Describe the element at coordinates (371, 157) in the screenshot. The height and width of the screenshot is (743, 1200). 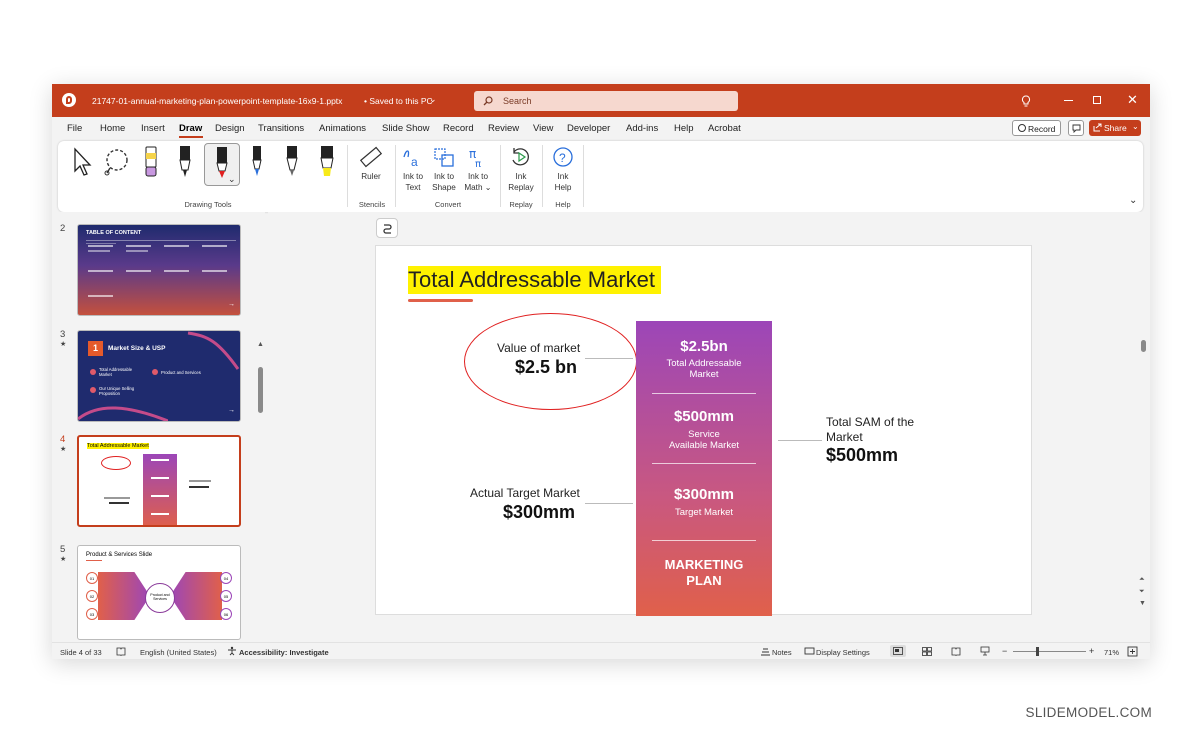
I see `ruler-icon` at that location.